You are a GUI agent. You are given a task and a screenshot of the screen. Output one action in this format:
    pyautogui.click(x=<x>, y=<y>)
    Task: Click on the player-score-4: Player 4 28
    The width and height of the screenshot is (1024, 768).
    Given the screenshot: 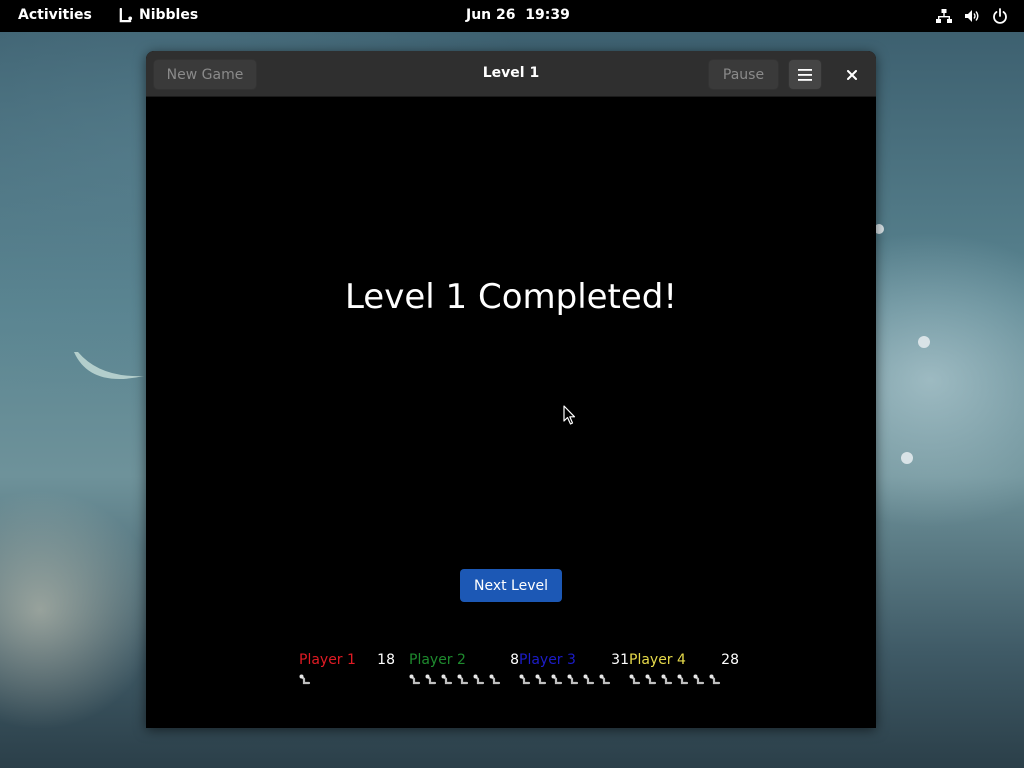 What is the action you would take?
    pyautogui.click(x=684, y=672)
    